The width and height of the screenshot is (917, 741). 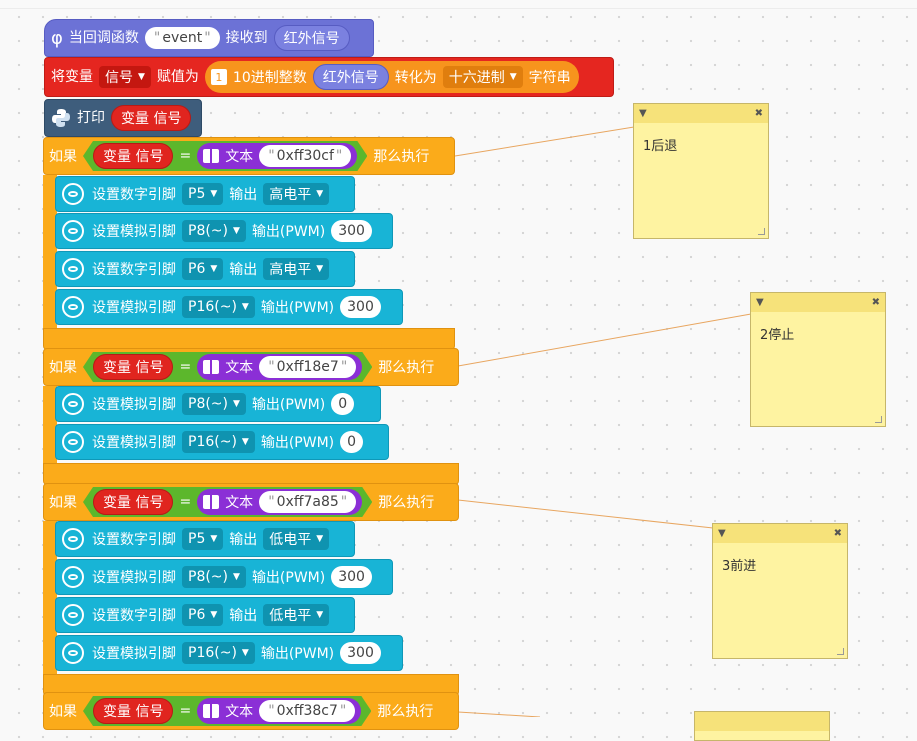 I want to click on text-literal-block: 文本 " 0xff7a85 ", so click(x=279, y=502).